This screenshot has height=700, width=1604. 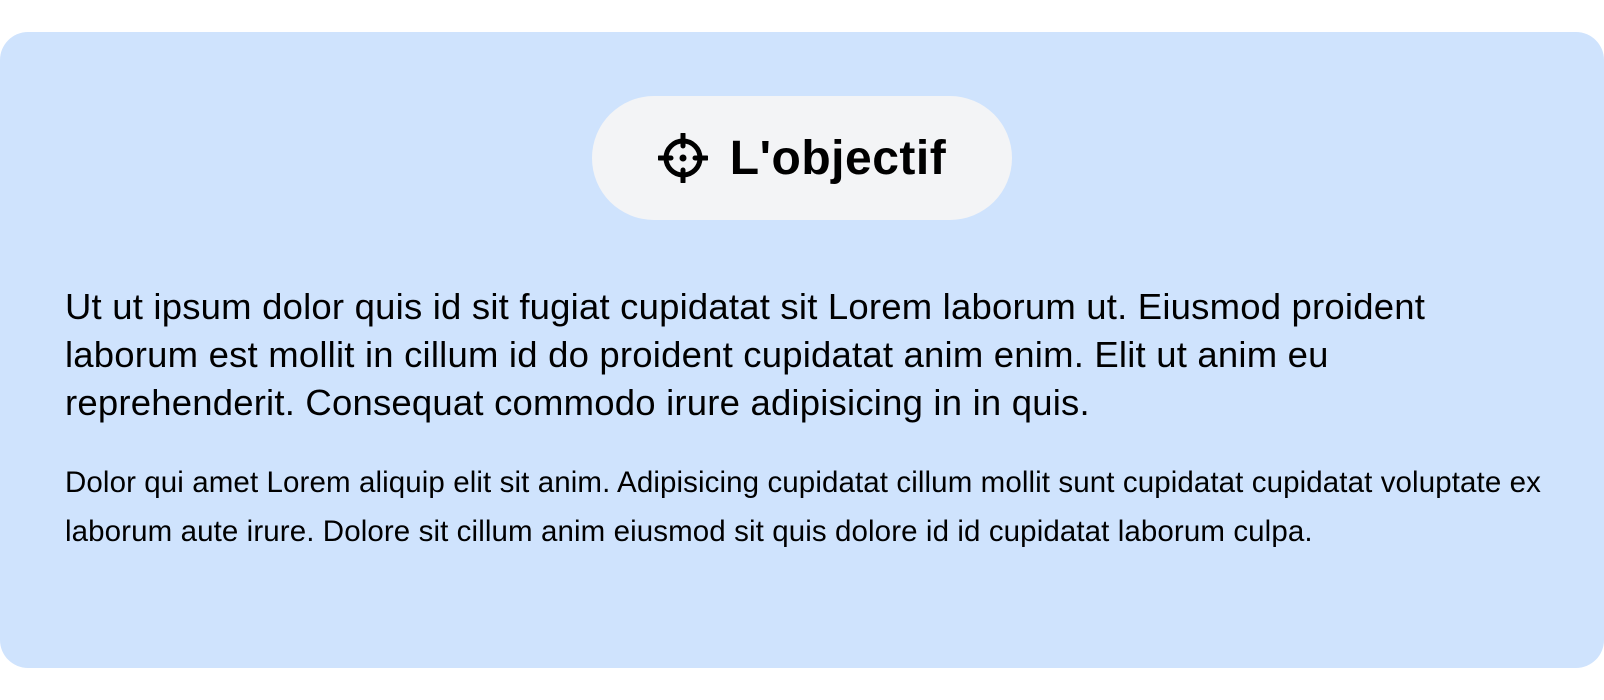 I want to click on objective-badge: L'objectif, so click(x=802, y=158).